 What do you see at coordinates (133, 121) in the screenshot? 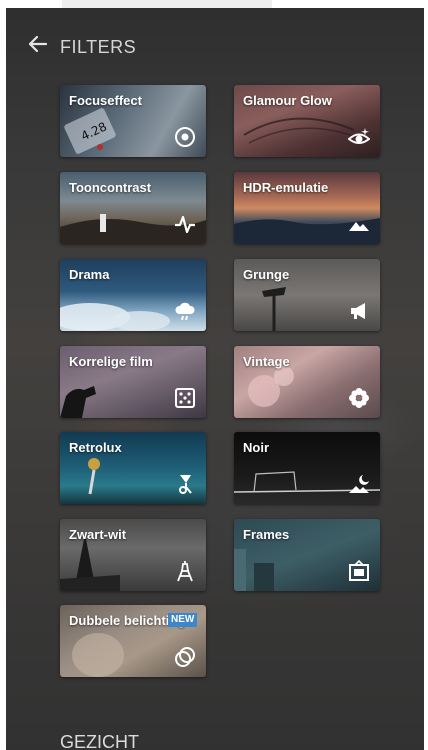
I see `filter-tile-focuseffect: 4.28 Focuseffect` at bounding box center [133, 121].